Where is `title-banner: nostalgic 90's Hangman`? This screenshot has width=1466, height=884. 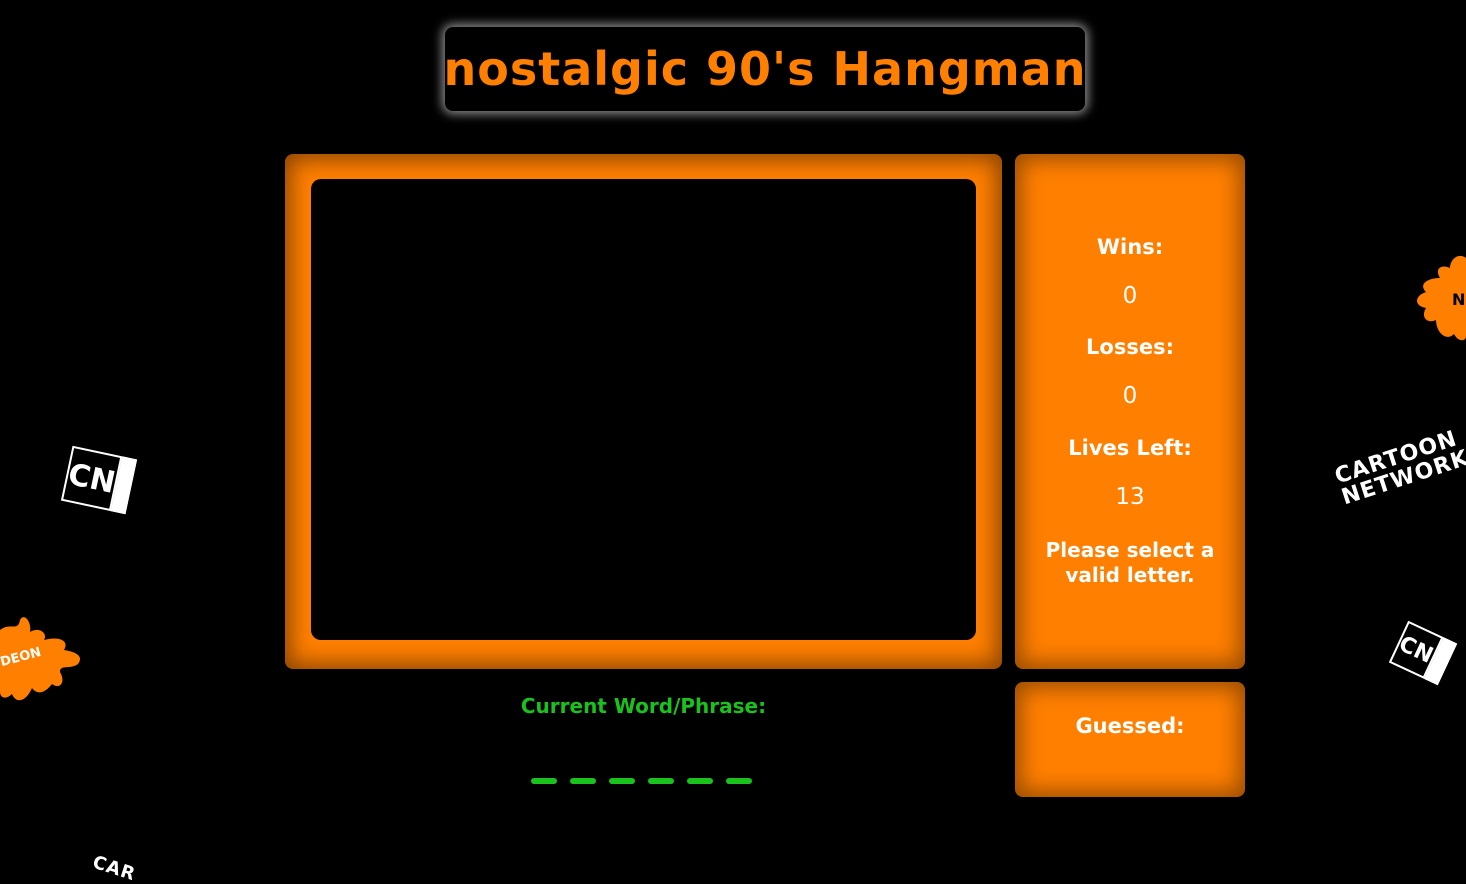 title-banner: nostalgic 90's Hangman is located at coordinates (765, 69).